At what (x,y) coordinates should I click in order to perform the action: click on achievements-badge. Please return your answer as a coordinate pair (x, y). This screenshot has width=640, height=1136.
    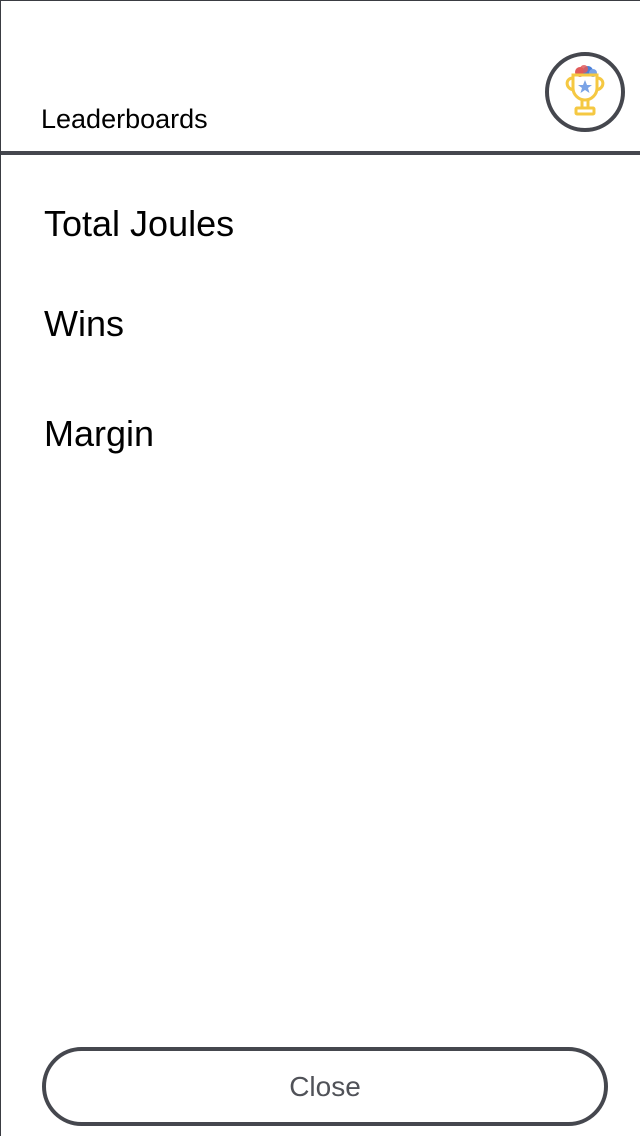
    Looking at the image, I should click on (585, 92).